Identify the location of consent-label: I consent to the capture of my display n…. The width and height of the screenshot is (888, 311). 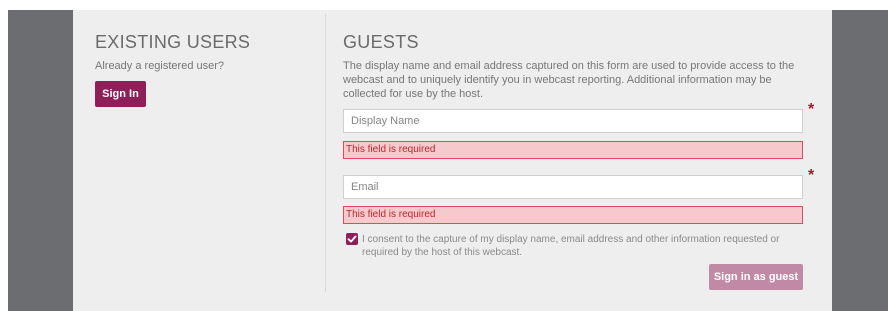
(571, 246).